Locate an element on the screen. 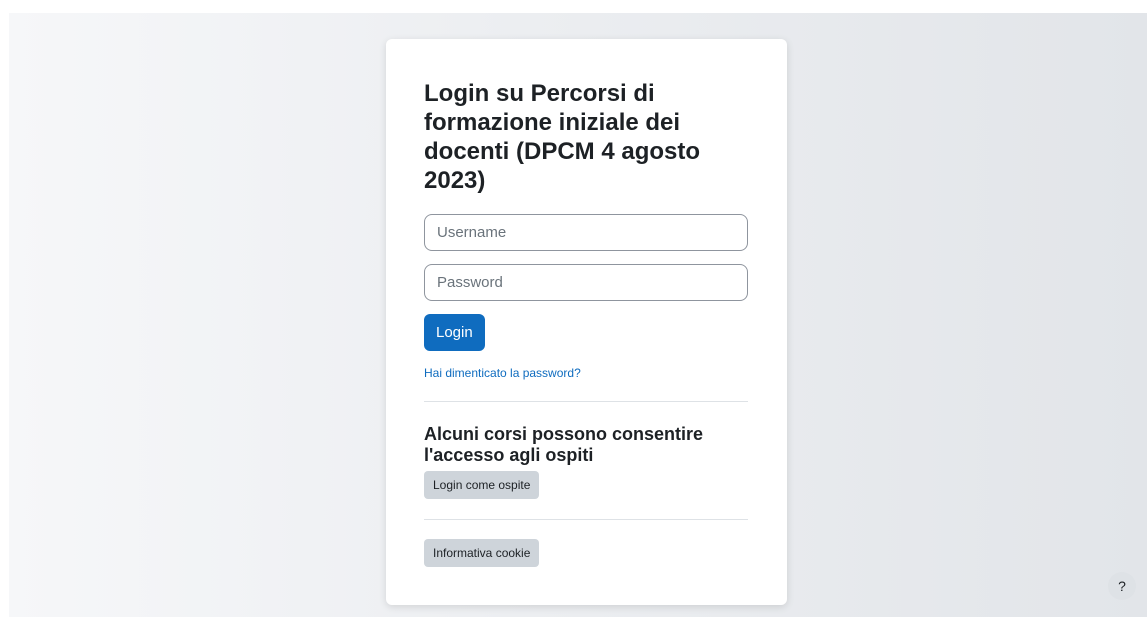  help-button: ? is located at coordinates (1122, 586).